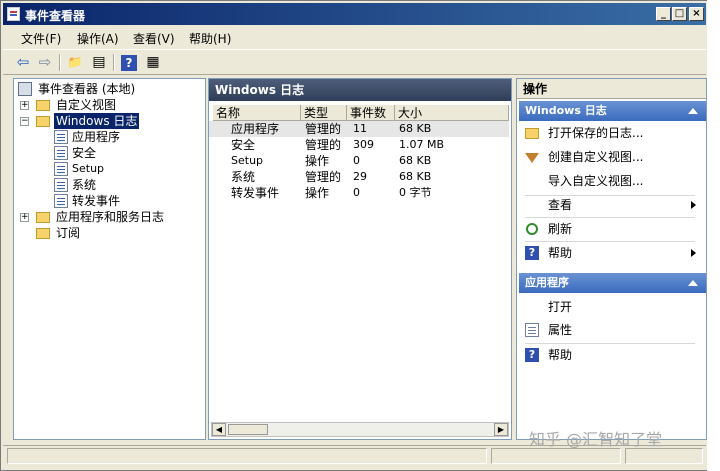 The height and width of the screenshot is (471, 720). Describe the element at coordinates (560, 307) in the screenshot. I see `action-label: 打开` at that location.